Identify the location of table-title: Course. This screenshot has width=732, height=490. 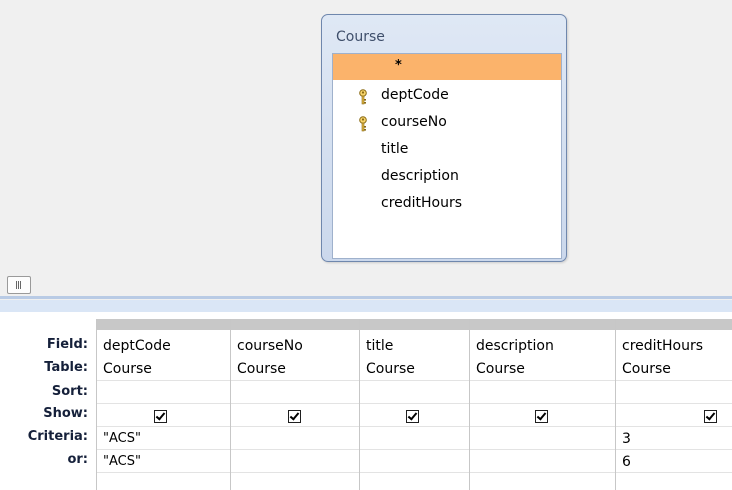
(360, 37).